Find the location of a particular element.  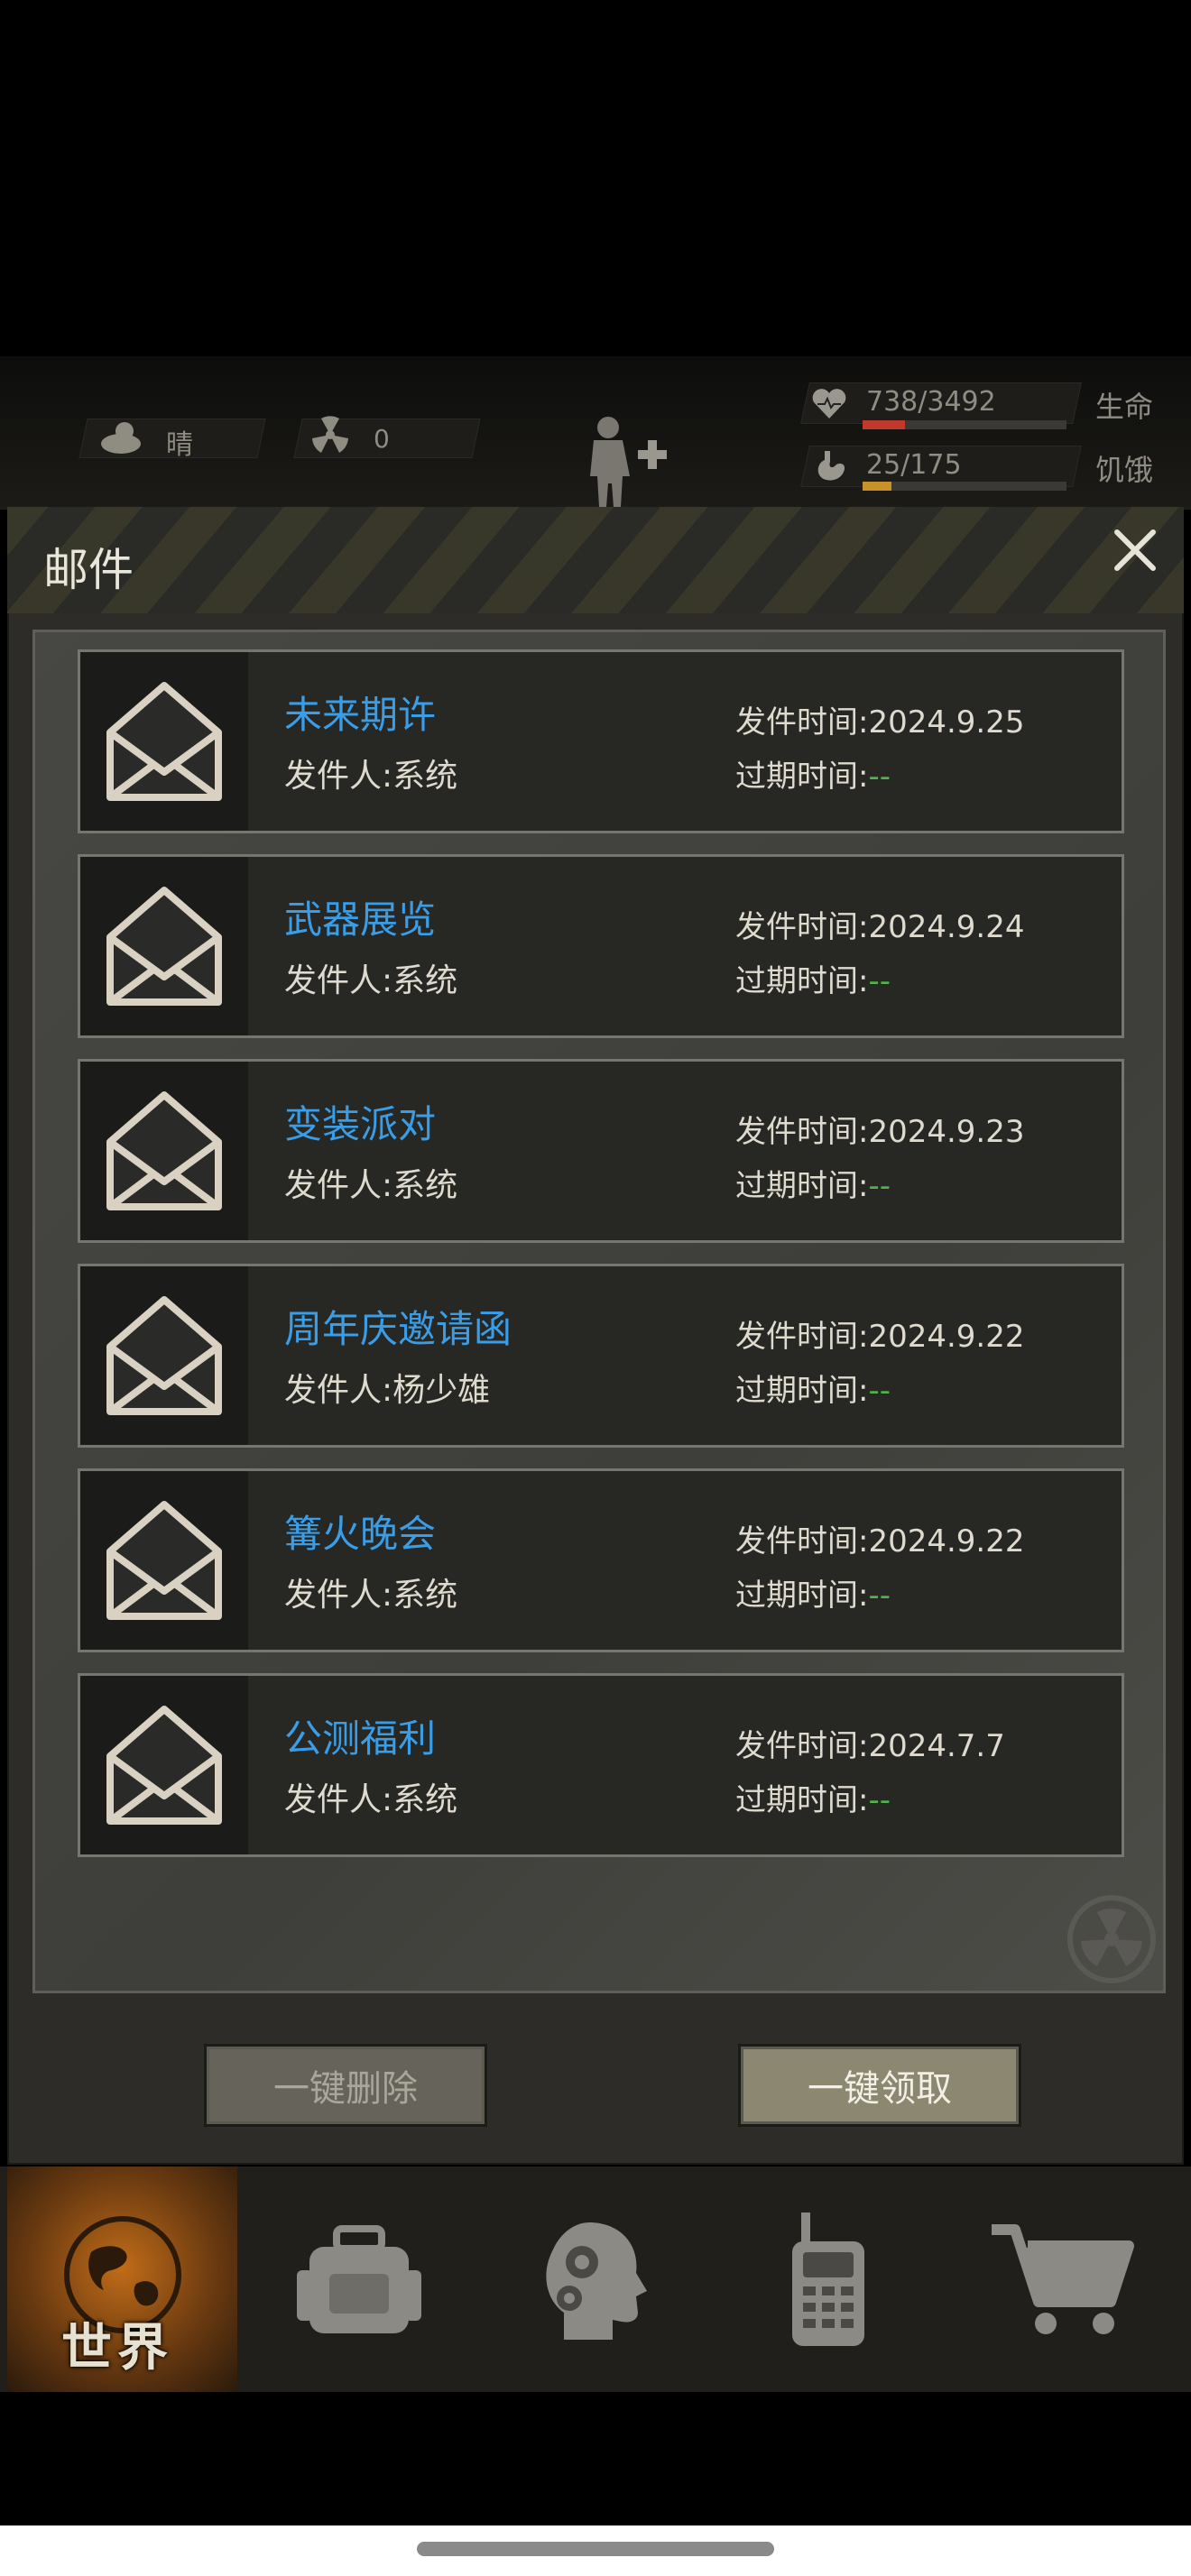

health-value: 738/3492 is located at coordinates (931, 402).